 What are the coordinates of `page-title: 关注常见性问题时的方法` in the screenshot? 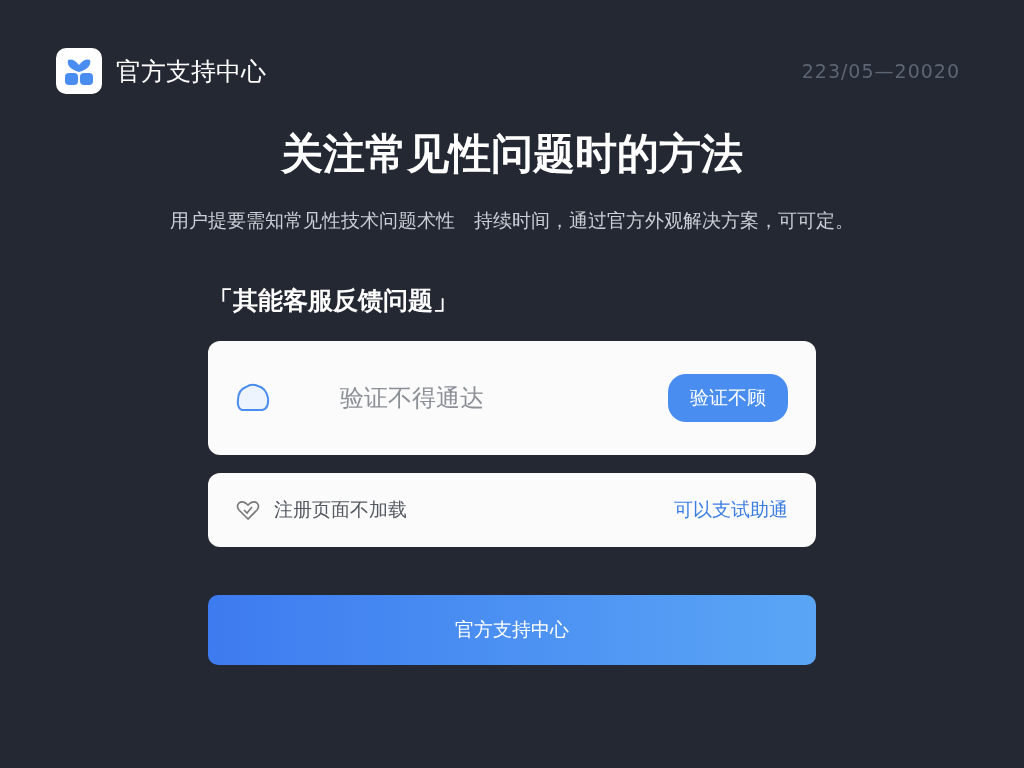 It's located at (511, 154).